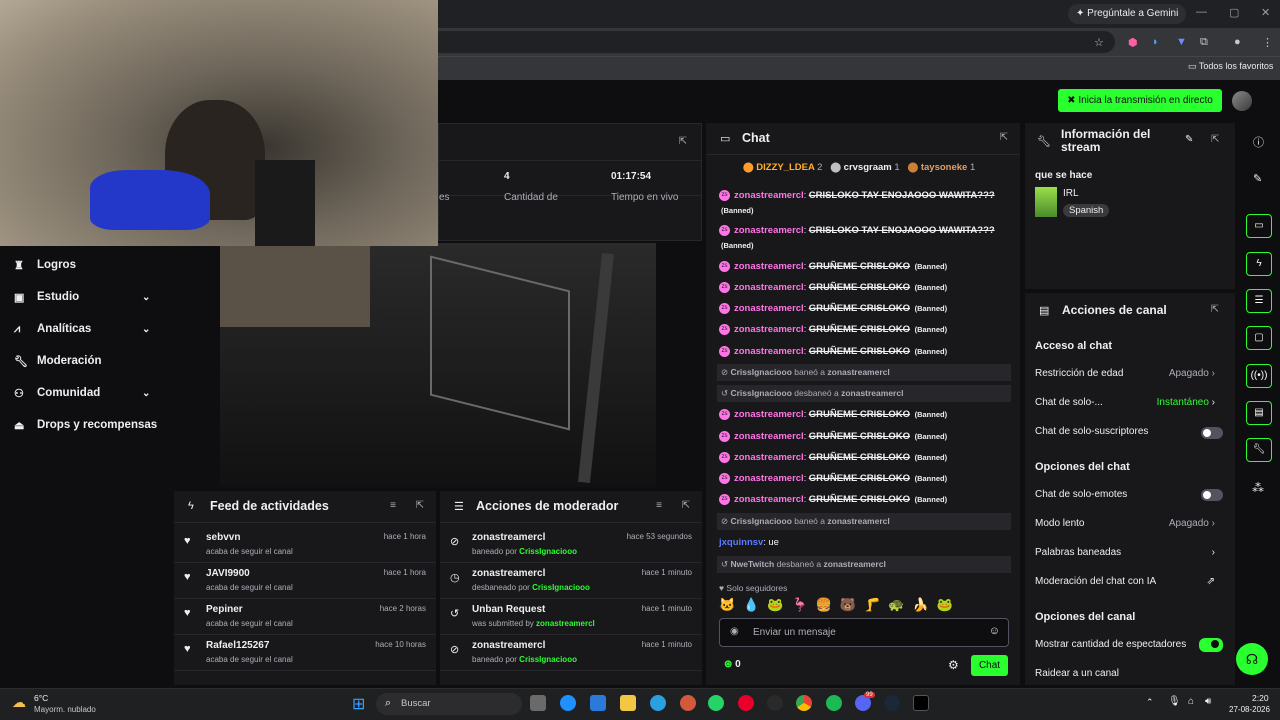 Image resolution: width=1280 pixels, height=720 pixels. Describe the element at coordinates (944, 167) in the screenshot. I see `leaderboard-user: taysoneke` at that location.